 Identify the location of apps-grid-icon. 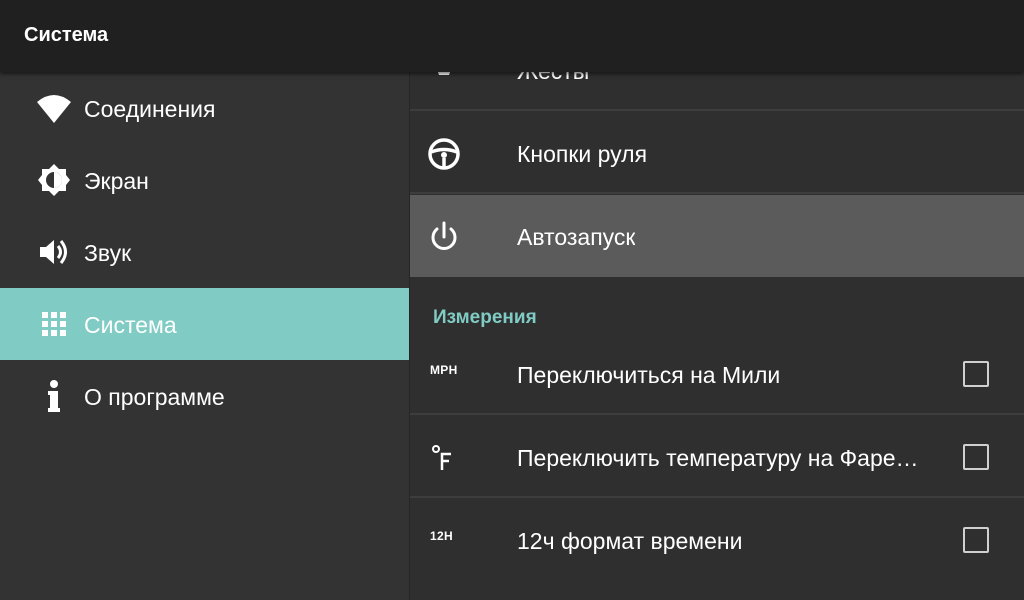
(54, 324).